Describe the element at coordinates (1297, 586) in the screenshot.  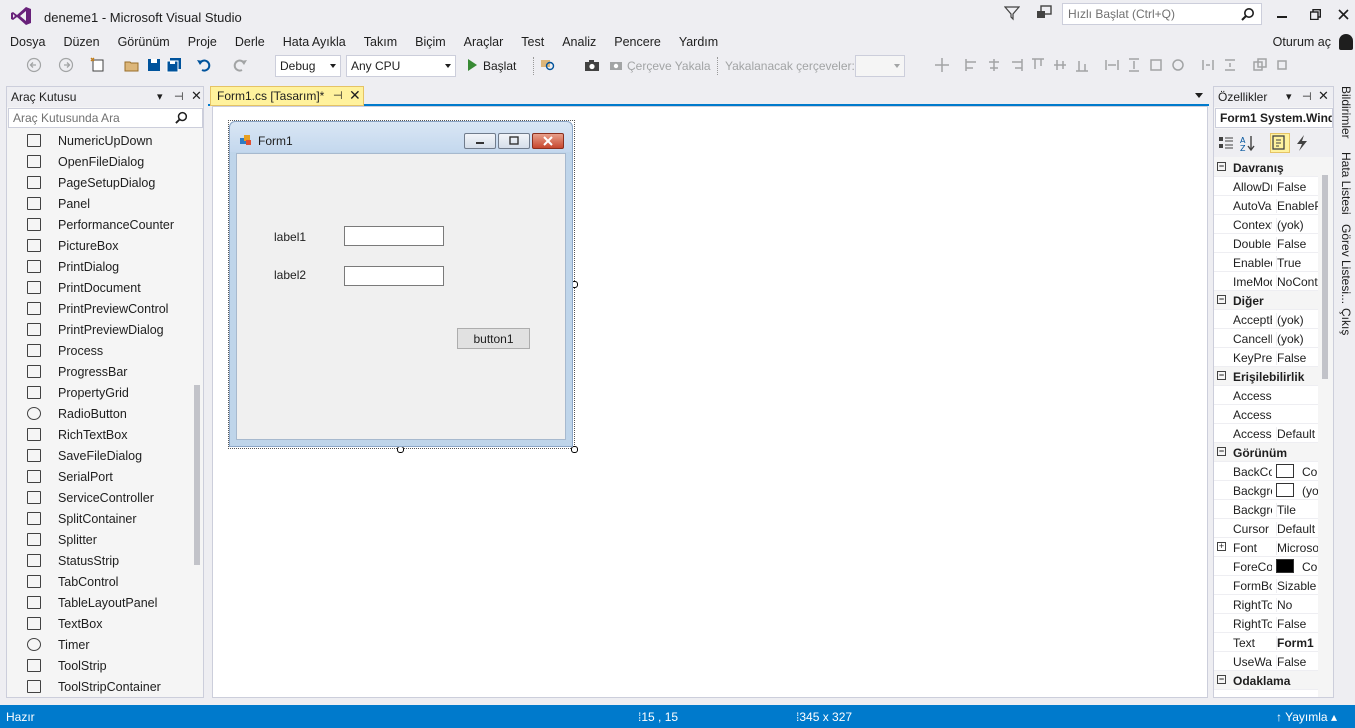
I see `property-value: Sizable` at that location.